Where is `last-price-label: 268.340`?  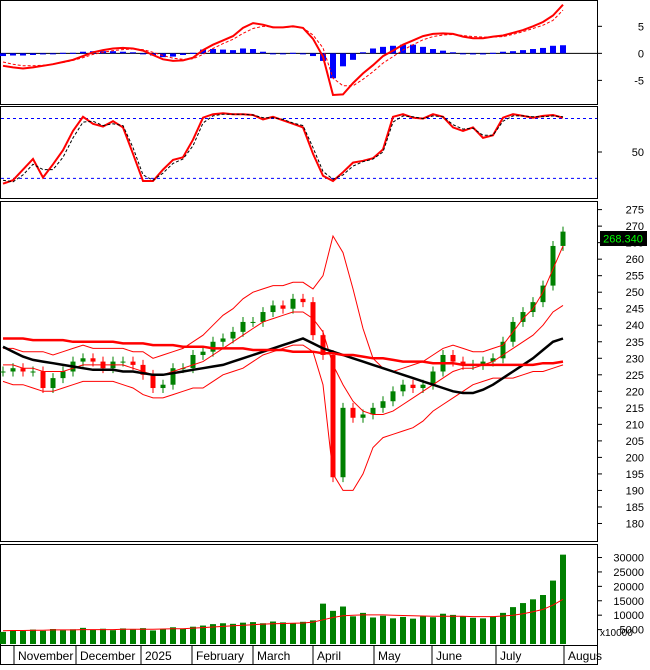
last-price-label: 268.340 is located at coordinates (623, 240).